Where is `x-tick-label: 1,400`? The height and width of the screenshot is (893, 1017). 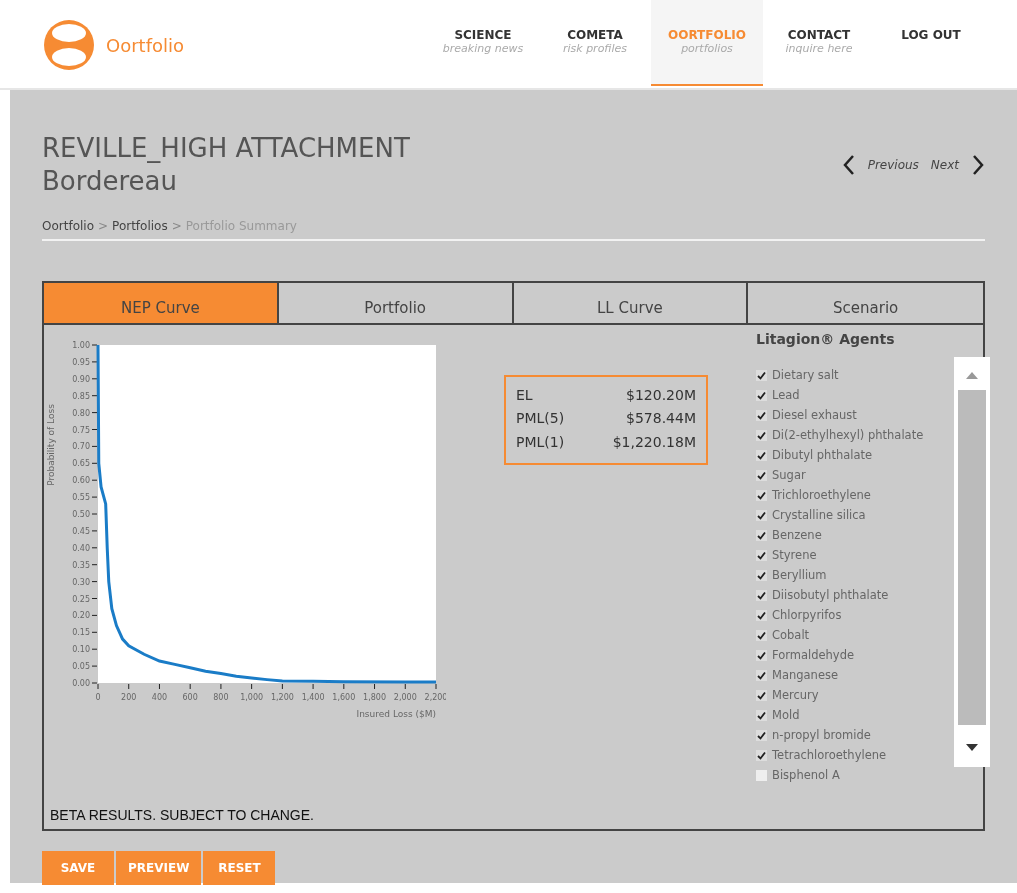
x-tick-label: 1,400 is located at coordinates (313, 697).